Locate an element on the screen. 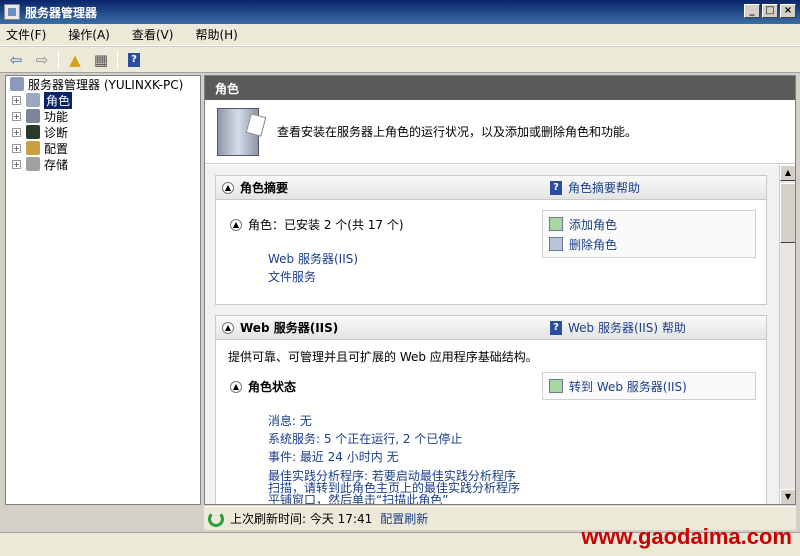 The width and height of the screenshot is (800, 556). role-status-row: ▲ 角色状态 is located at coordinates (263, 386).